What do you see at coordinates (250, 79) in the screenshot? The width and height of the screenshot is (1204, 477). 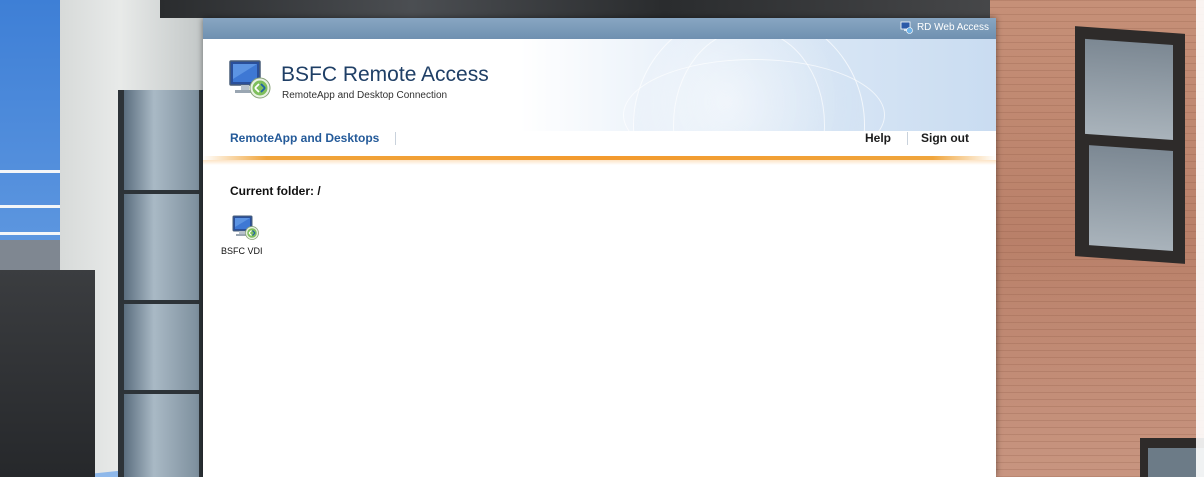 I see `remote-desktop-logo-icon` at bounding box center [250, 79].